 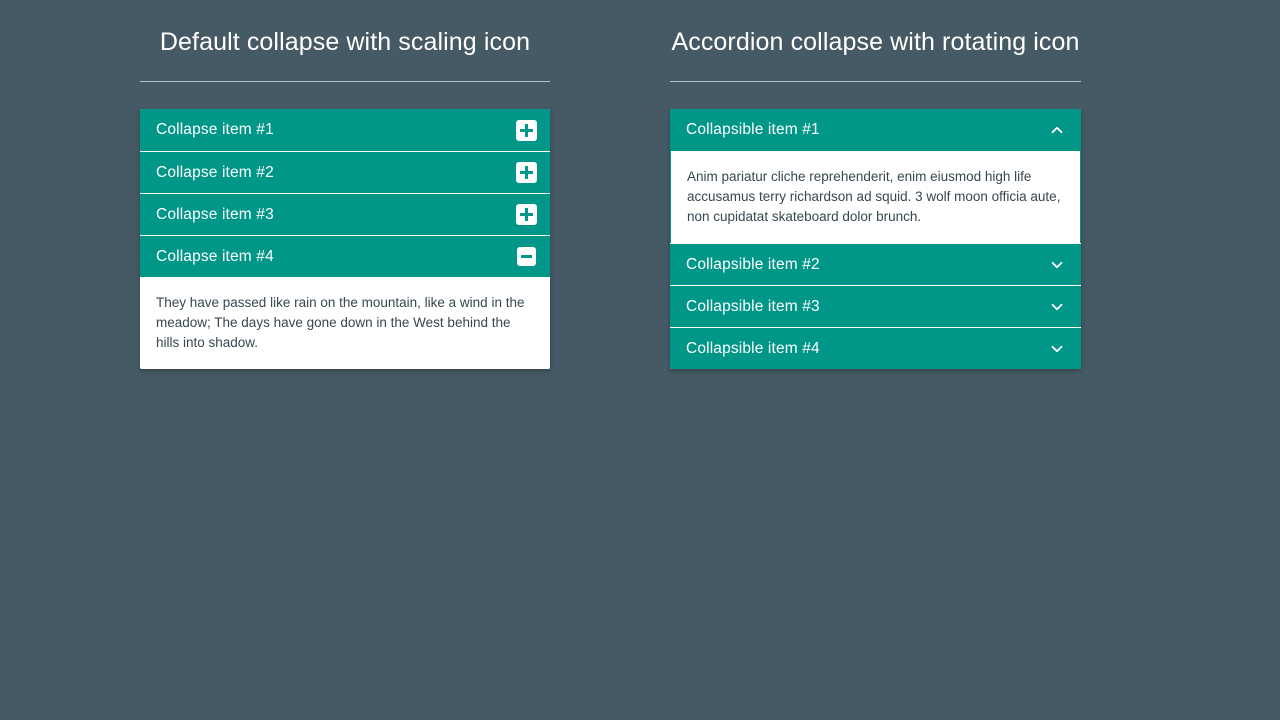 I want to click on collapse-item-2: Collapse item #2, so click(x=345, y=172).